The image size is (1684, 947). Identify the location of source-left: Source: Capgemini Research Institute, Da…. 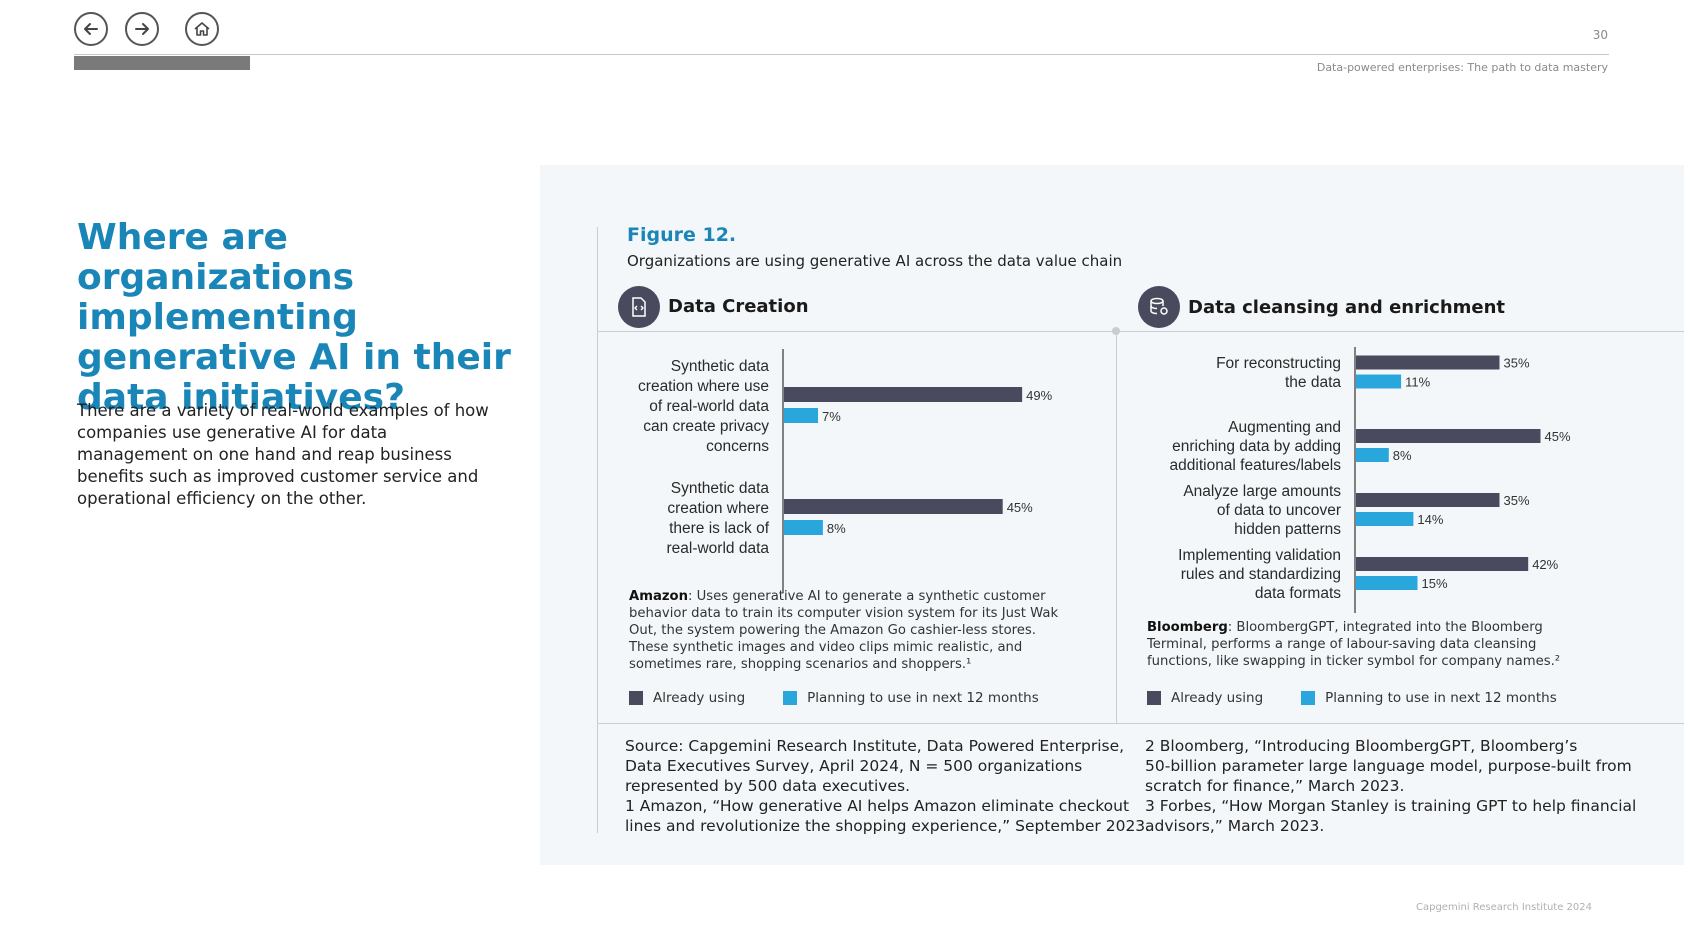
(887, 786).